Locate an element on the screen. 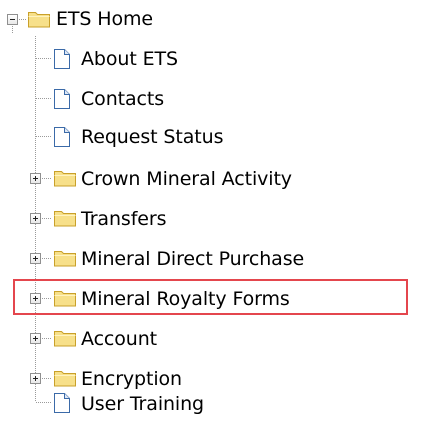  collapse-toggle-icon is located at coordinates (12, 19).